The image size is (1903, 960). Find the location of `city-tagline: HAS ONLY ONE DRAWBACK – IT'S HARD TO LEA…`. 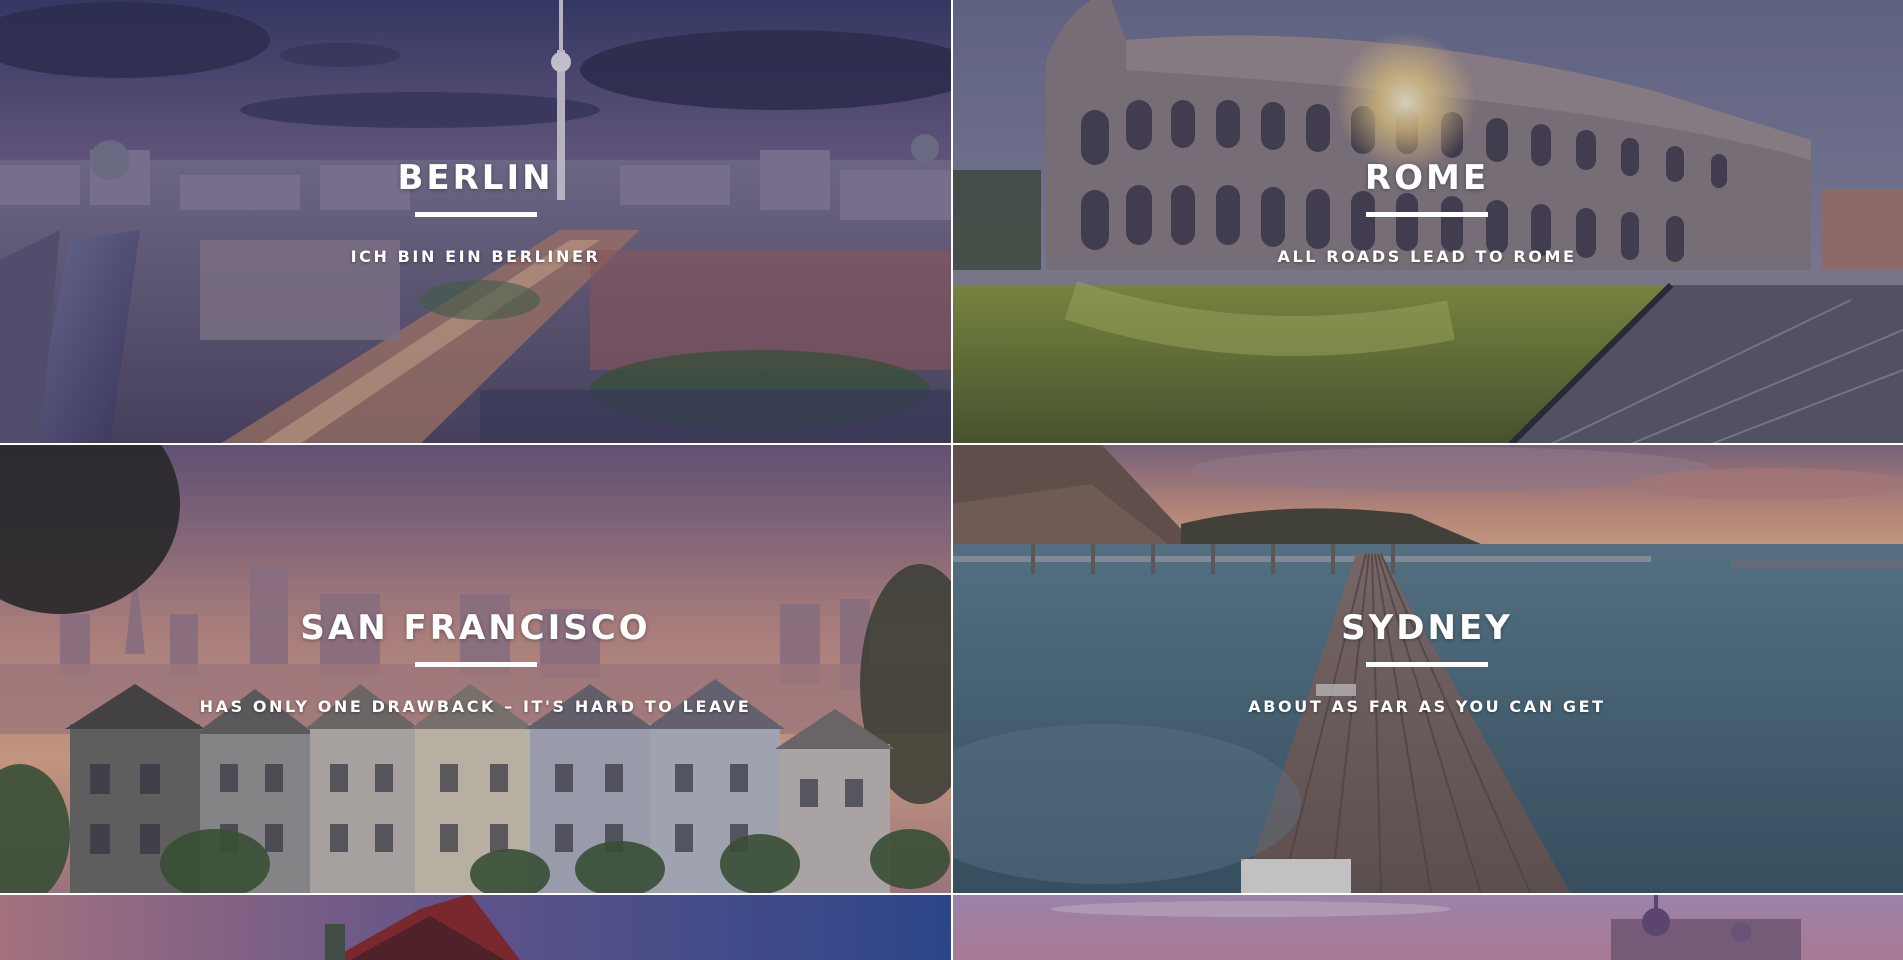

city-tagline: HAS ONLY ONE DRAWBACK – IT'S HARD TO LEA… is located at coordinates (475, 706).